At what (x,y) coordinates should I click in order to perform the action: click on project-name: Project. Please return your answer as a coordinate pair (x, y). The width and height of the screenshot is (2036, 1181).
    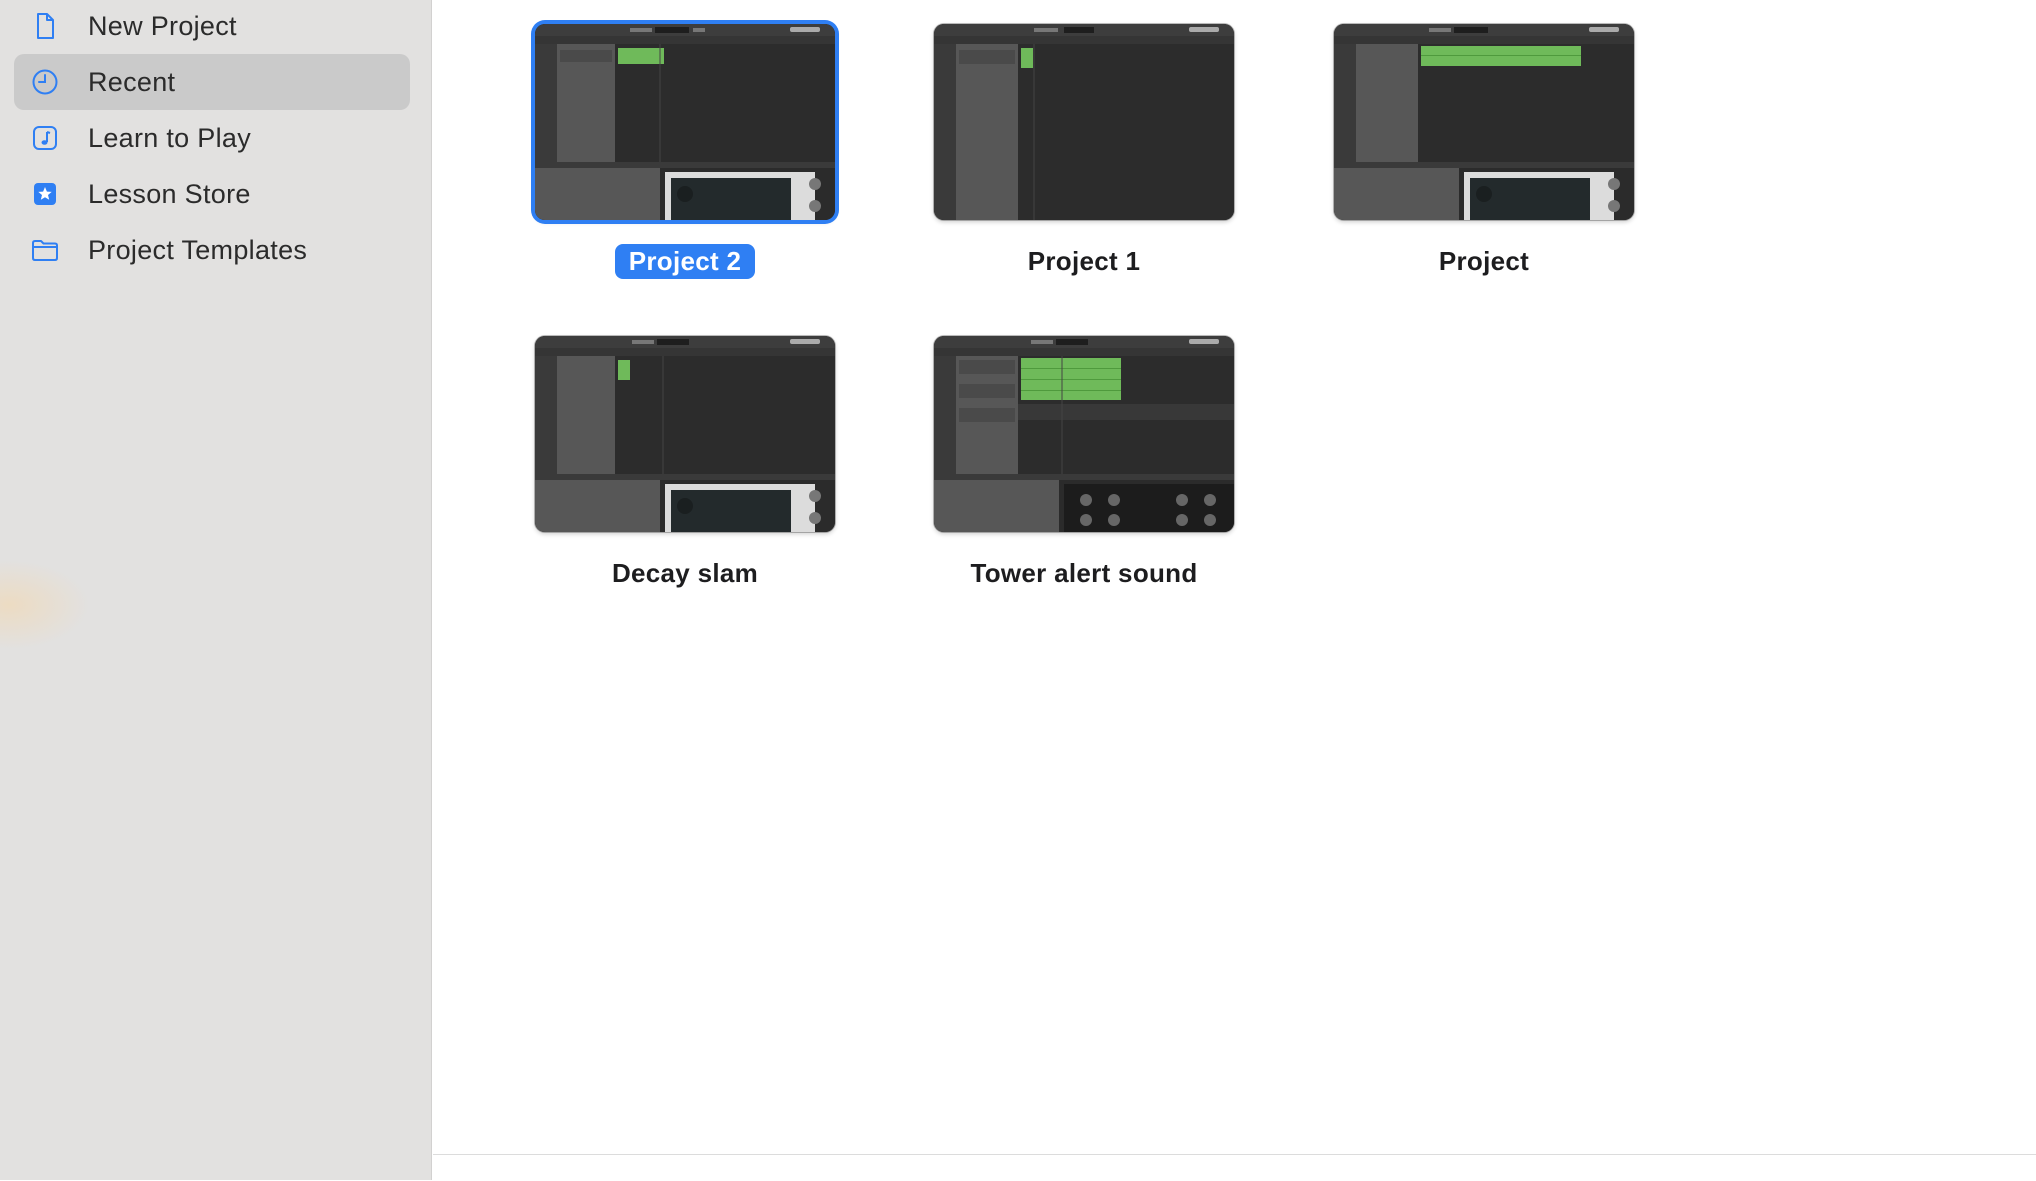
    Looking at the image, I should click on (1484, 261).